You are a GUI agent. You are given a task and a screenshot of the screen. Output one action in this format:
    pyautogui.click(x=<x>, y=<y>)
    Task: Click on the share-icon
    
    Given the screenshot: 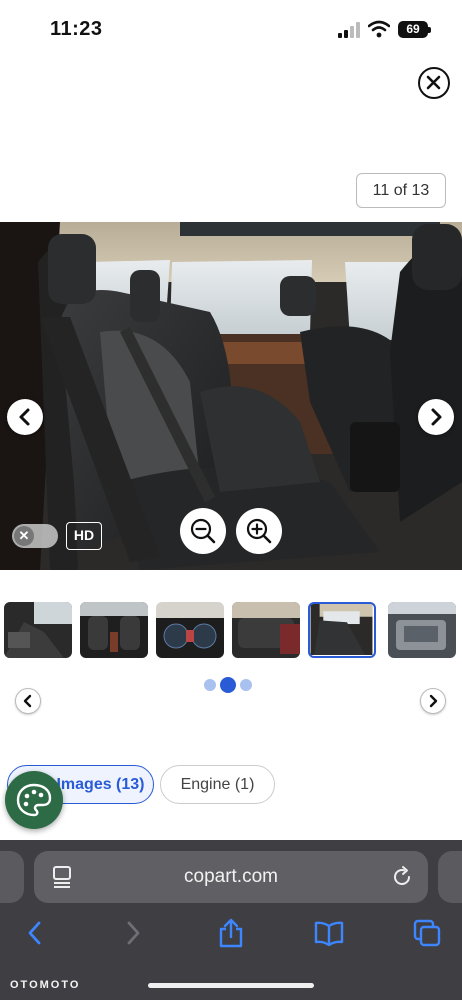 What is the action you would take?
    pyautogui.click(x=231, y=933)
    